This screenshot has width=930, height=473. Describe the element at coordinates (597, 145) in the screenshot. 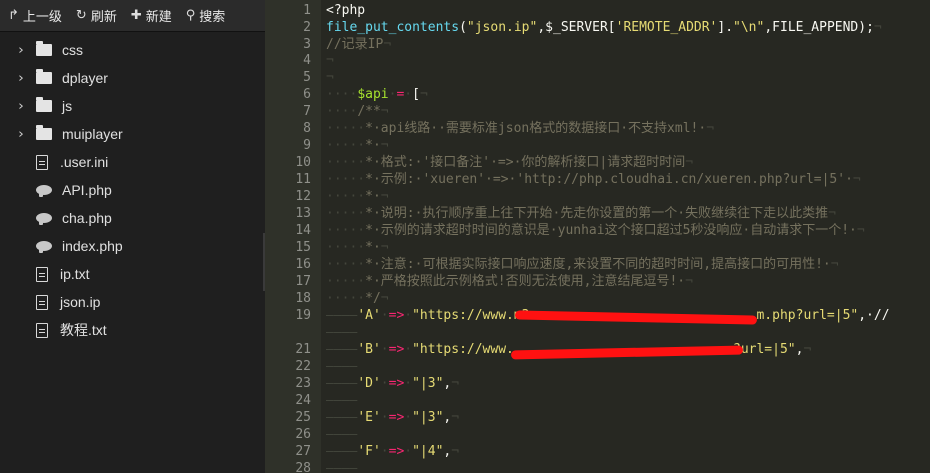

I see `code-line: 9 ·····*·¬` at that location.